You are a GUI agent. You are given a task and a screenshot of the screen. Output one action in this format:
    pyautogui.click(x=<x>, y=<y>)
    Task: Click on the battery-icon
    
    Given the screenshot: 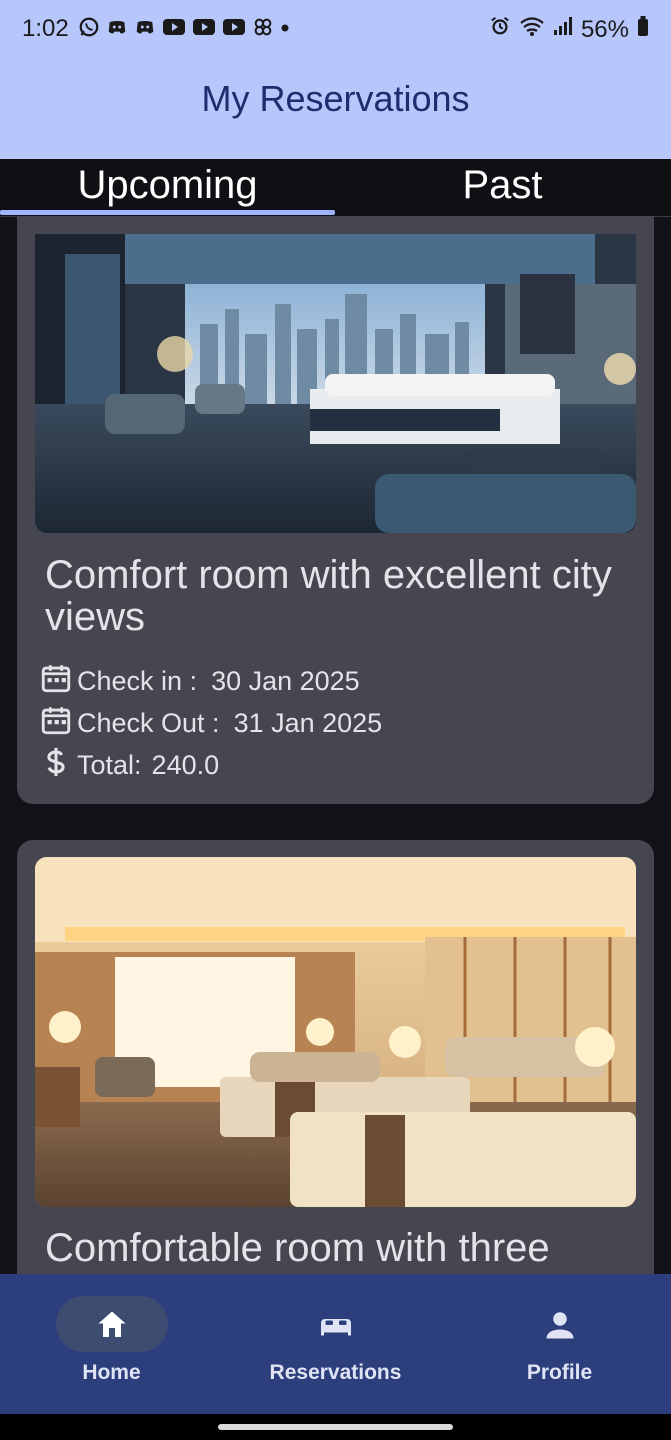 What is the action you would take?
    pyautogui.click(x=643, y=29)
    